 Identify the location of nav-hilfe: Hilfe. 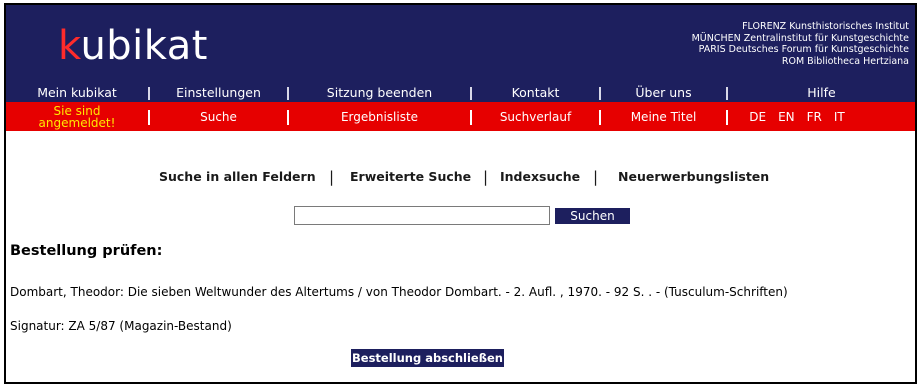
(821, 92).